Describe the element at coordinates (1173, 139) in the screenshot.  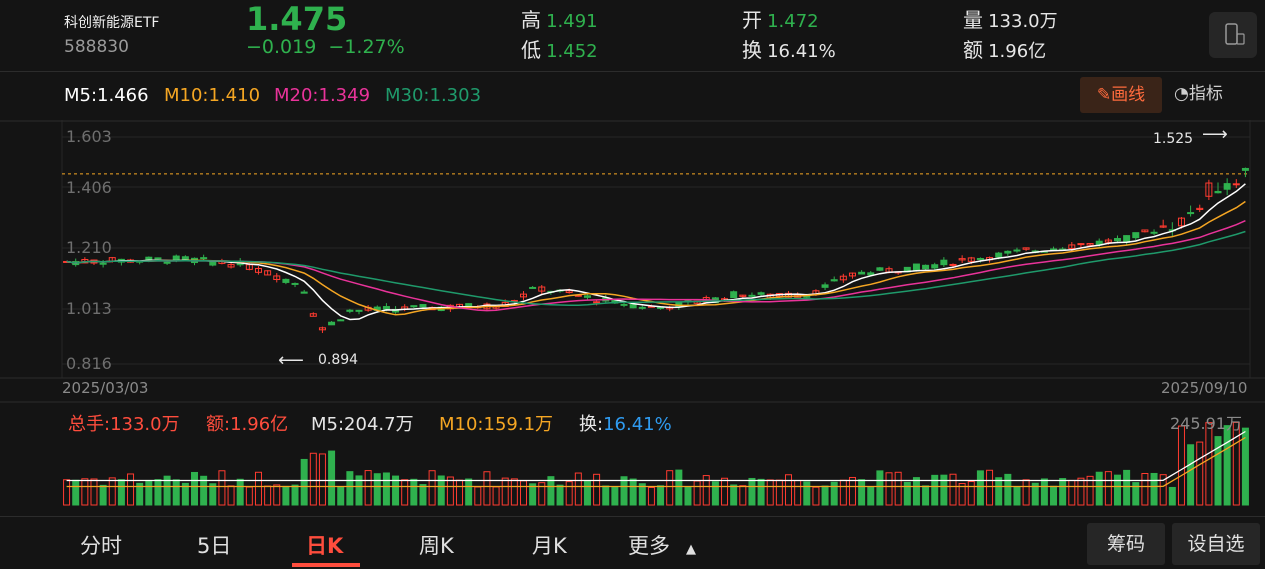
I see `max-price-label: 1.525` at that location.